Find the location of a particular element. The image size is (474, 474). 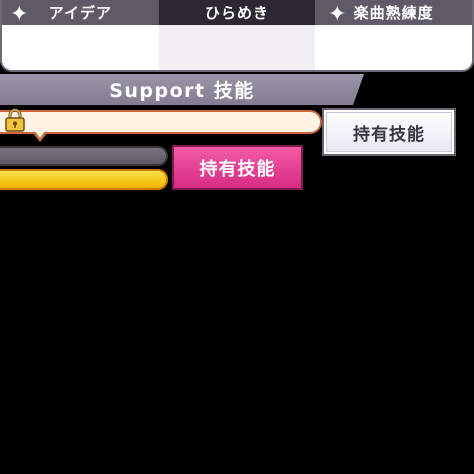

tab-bar: アイデア ひらめき 楽曲熟練度 is located at coordinates (237, 12).